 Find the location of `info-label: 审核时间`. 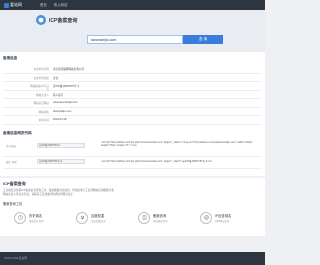

info-label: 审核时间 is located at coordinates (43, 120).